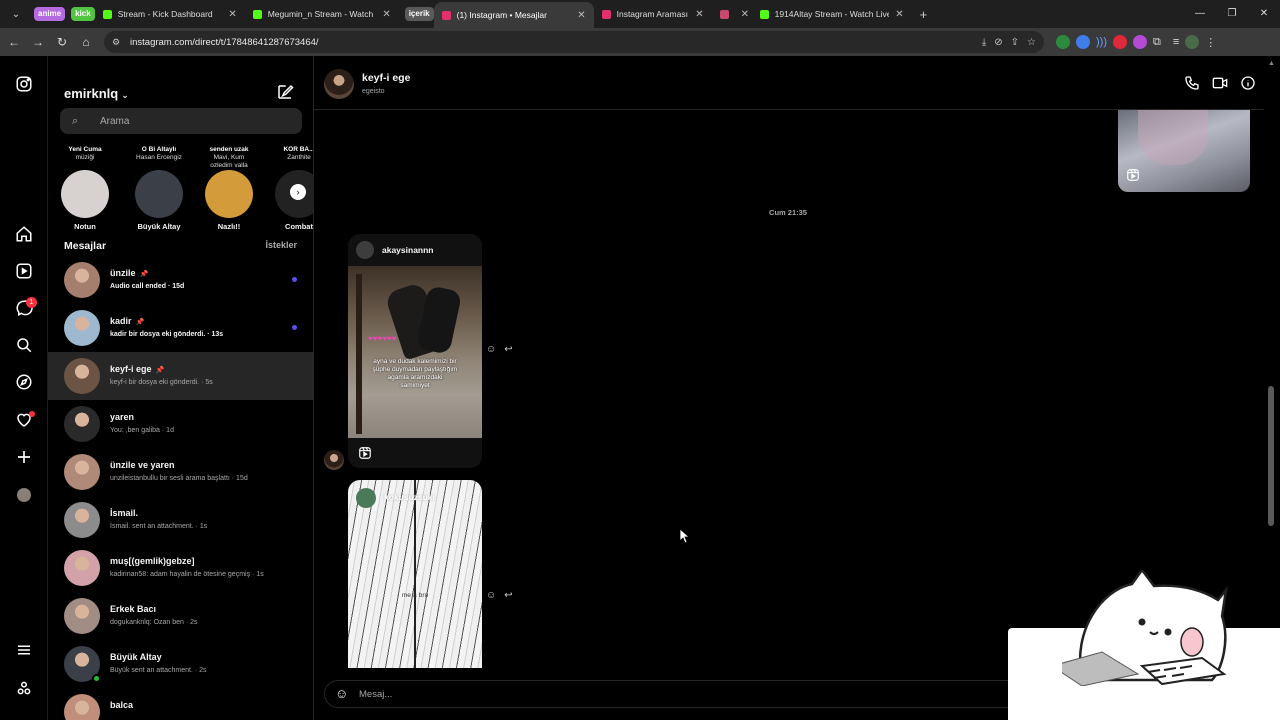 The height and width of the screenshot is (720, 1280). What do you see at coordinates (281, 245) in the screenshot?
I see `requests-link: İstekler` at bounding box center [281, 245].